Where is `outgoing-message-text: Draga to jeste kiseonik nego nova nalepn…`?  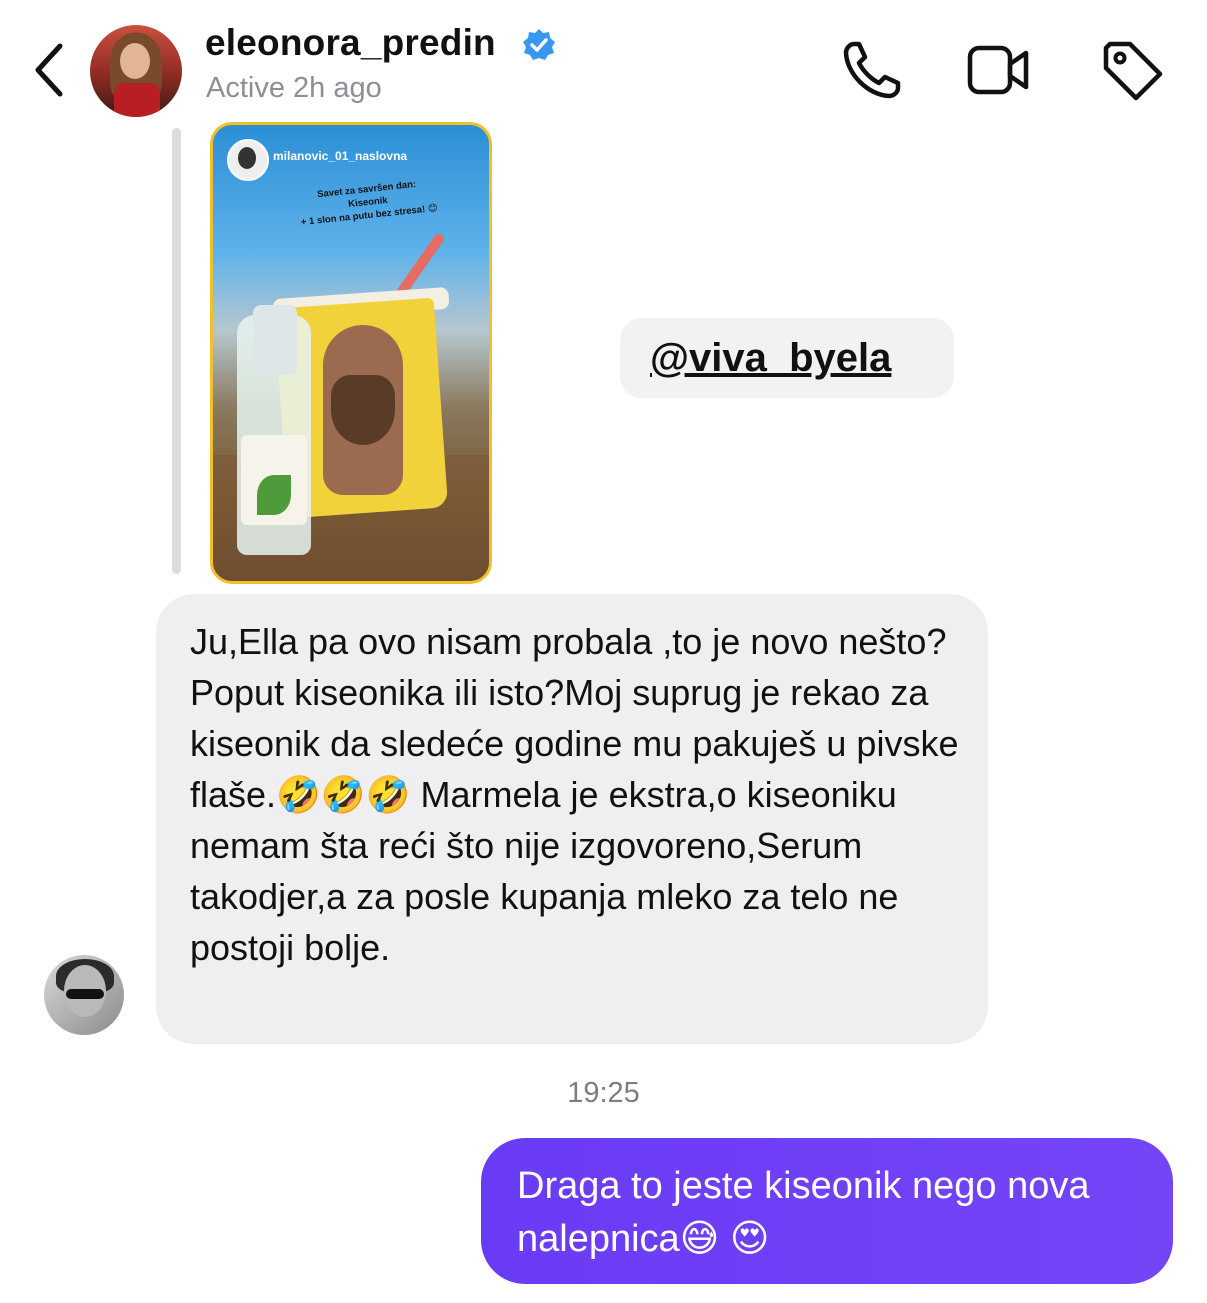 outgoing-message-text: Draga to jeste kiseonik nego nova nalepn… is located at coordinates (803, 1212).